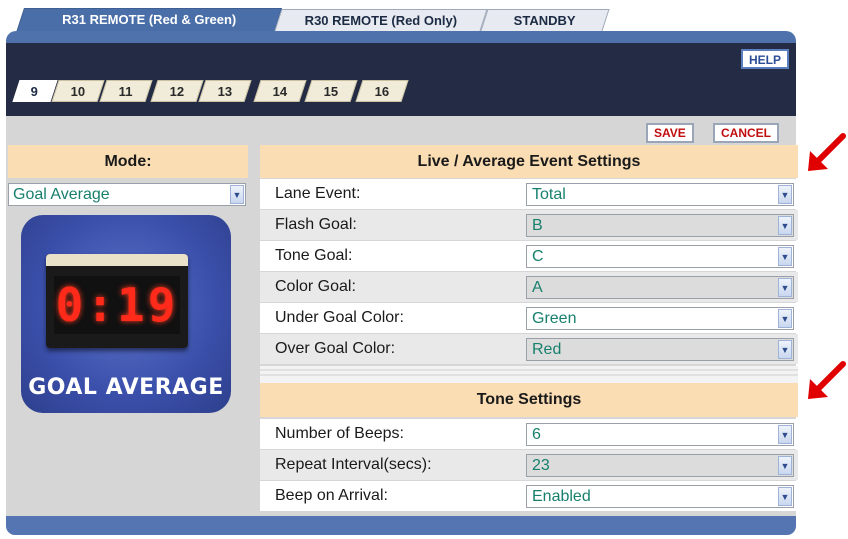 The height and width of the screenshot is (539, 848). What do you see at coordinates (660, 256) in the screenshot?
I see `tone-goal-select: C ▼` at bounding box center [660, 256].